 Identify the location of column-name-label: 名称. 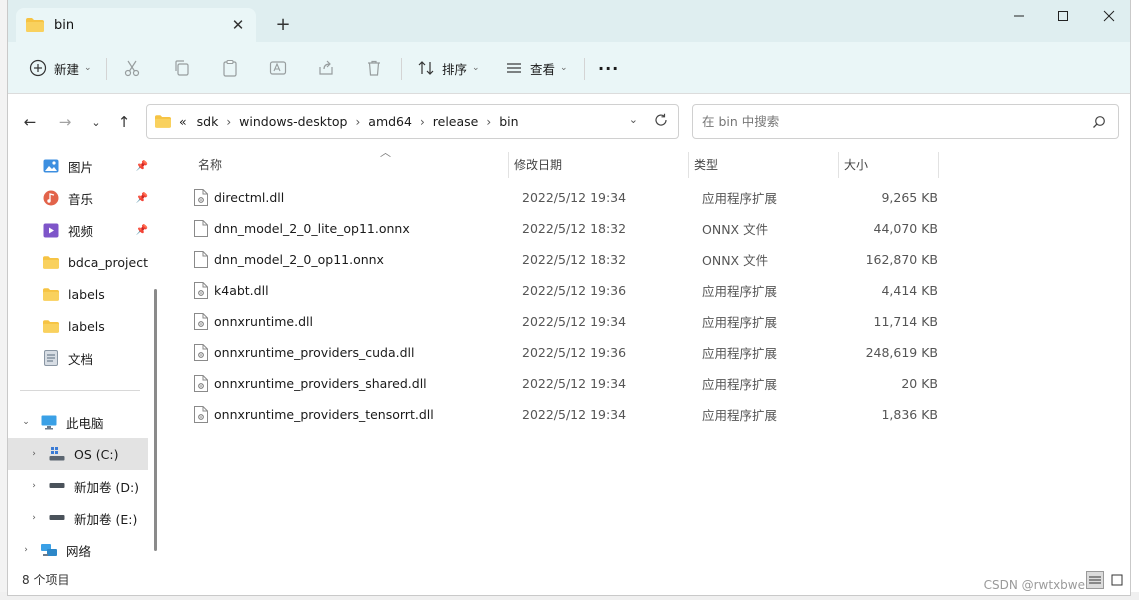
(210, 164).